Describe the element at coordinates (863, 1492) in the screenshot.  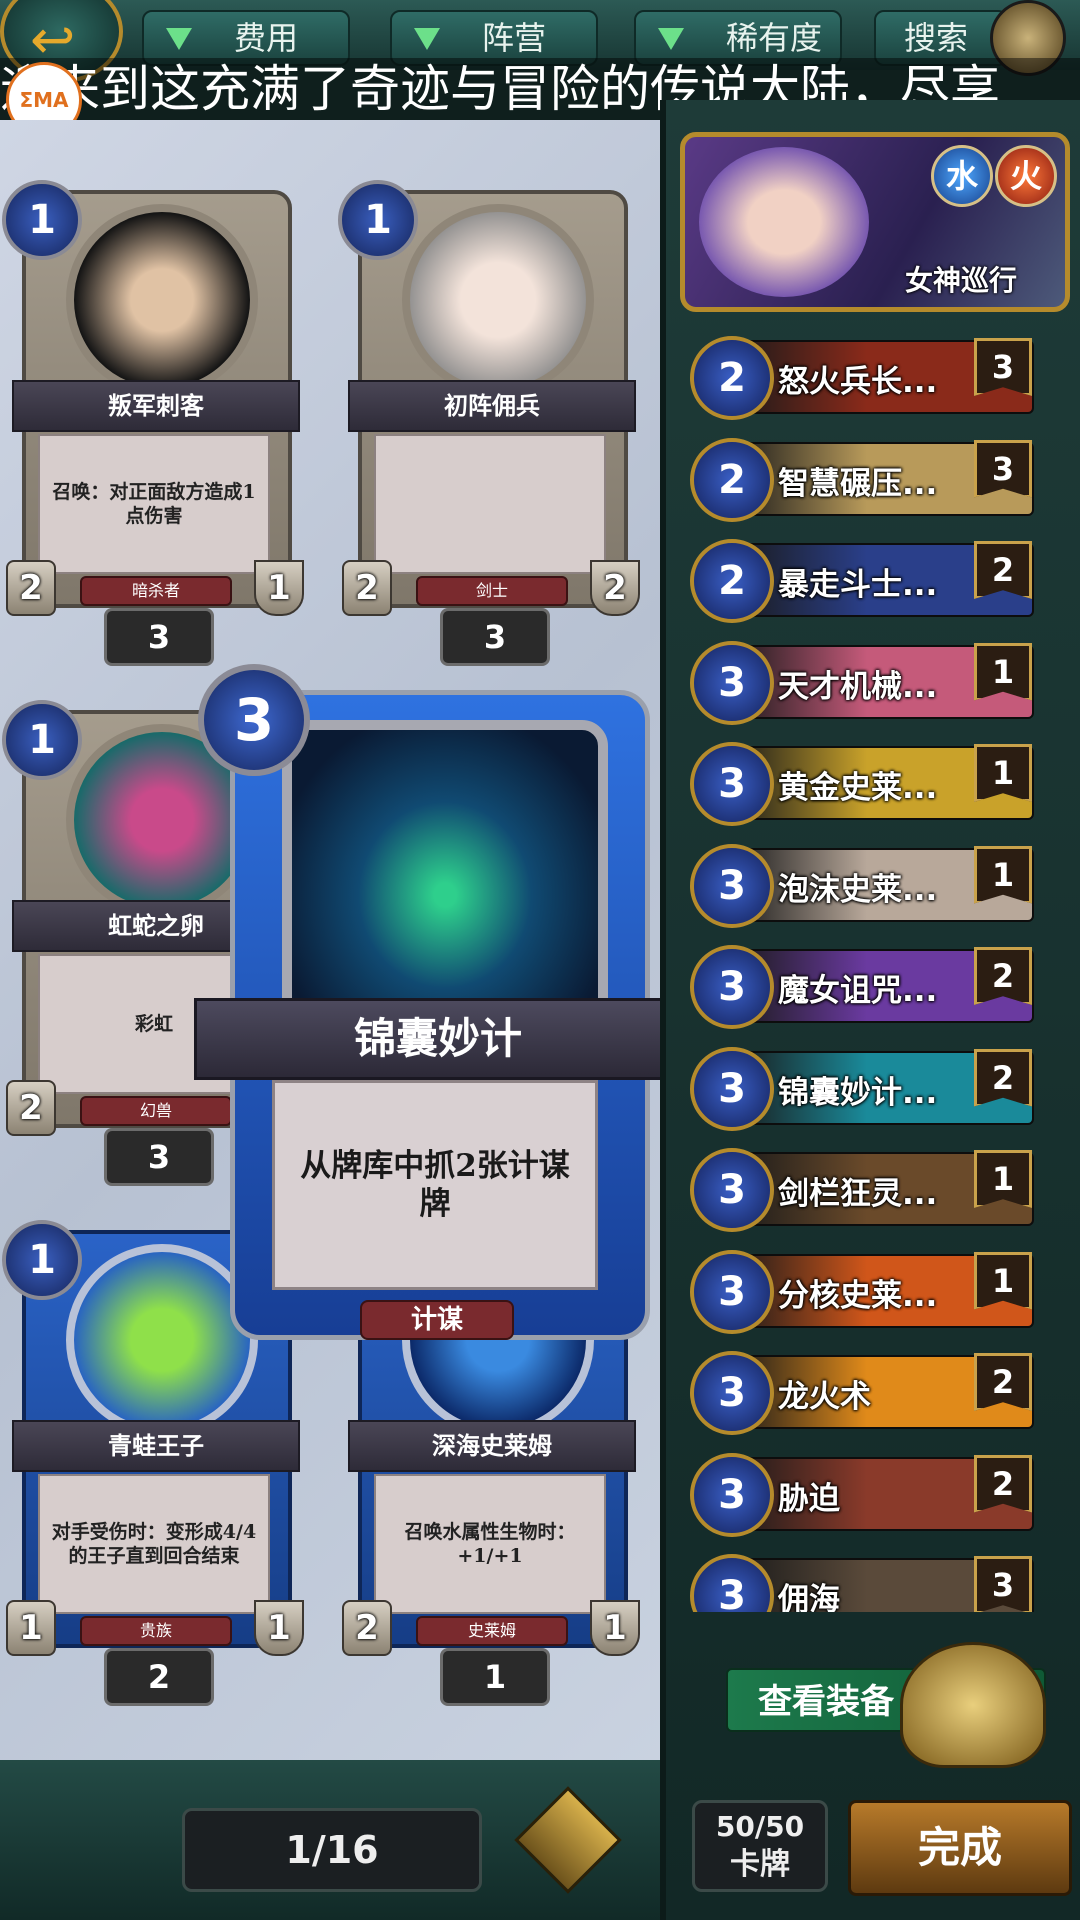
I see `deck-list-item: 3 胁迫 2` at that location.